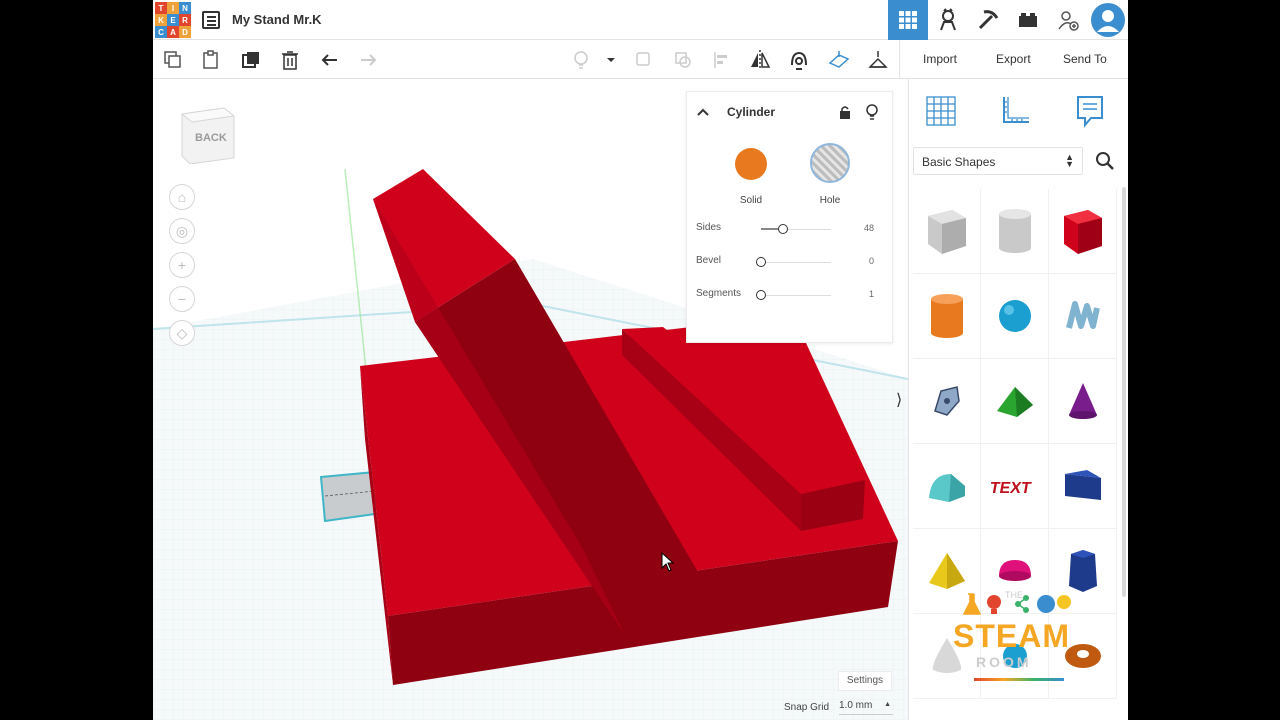  I want to click on notes-icon, so click(1090, 111).